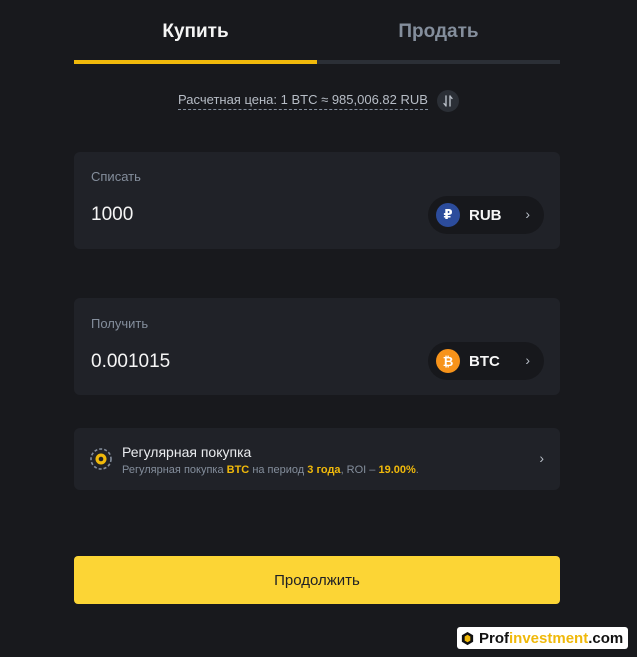 This screenshot has height=657, width=637. Describe the element at coordinates (397, 470) in the screenshot. I see `recurring-sub-roi: 19.00%` at that location.